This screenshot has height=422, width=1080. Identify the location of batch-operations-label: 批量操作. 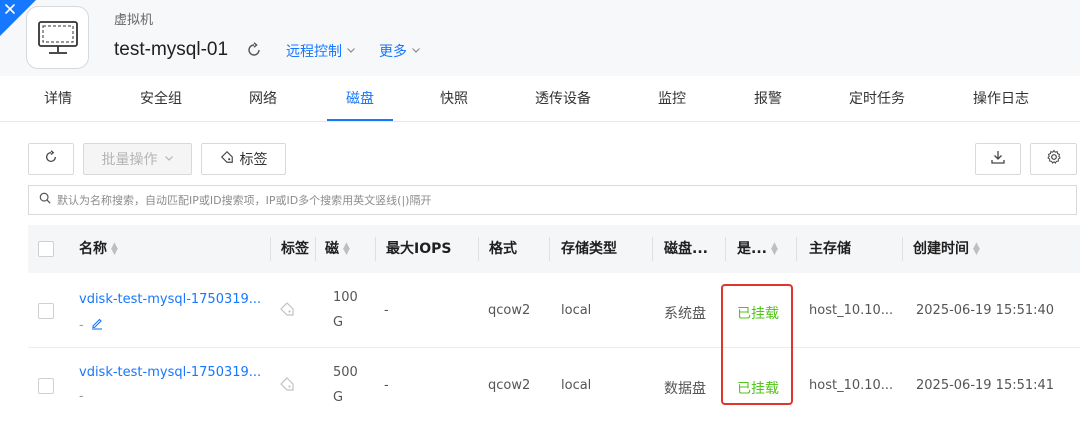
(129, 160).